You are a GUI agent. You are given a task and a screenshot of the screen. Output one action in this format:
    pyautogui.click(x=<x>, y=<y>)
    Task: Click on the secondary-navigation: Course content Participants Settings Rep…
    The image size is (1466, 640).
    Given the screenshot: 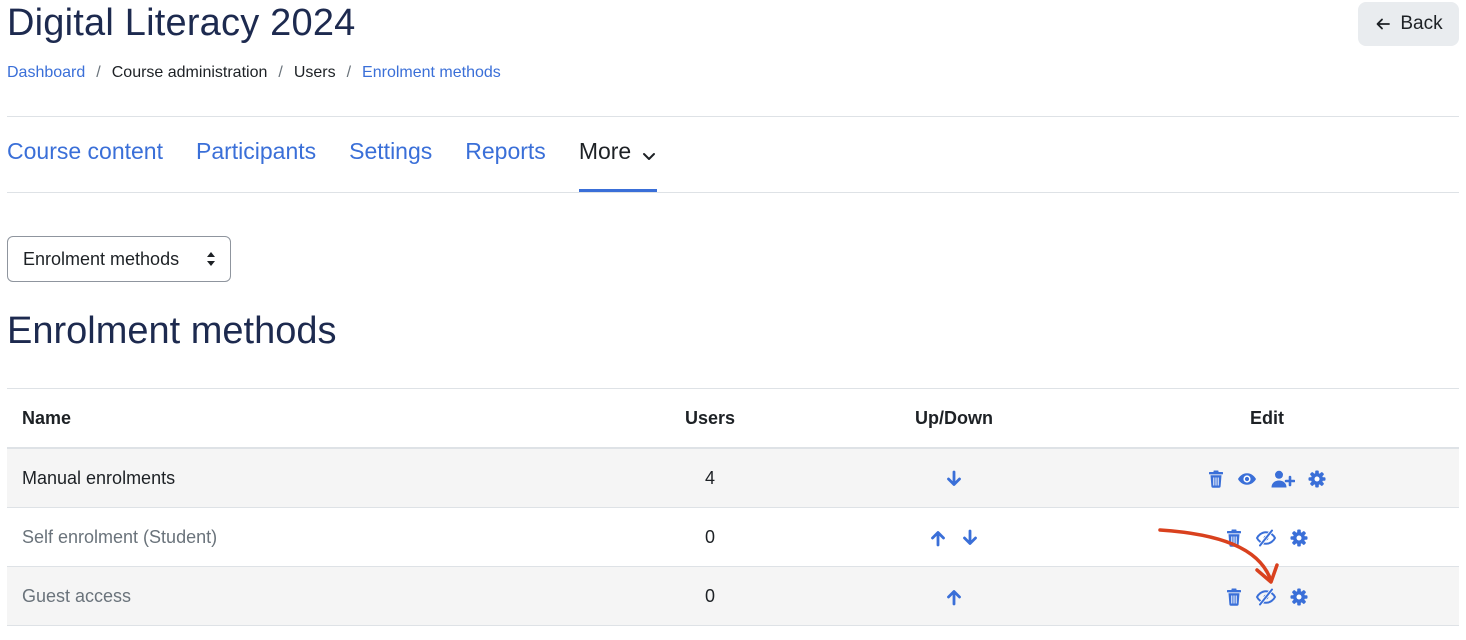 What is the action you would take?
    pyautogui.click(x=348, y=165)
    